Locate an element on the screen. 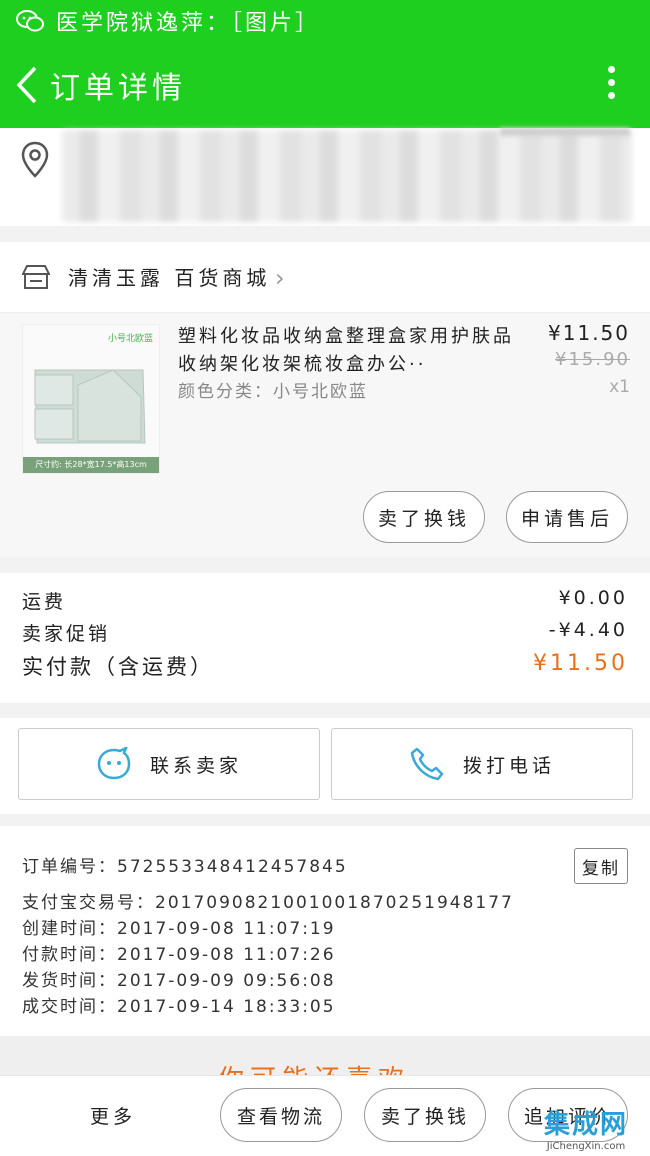  page-title: 订单详情 is located at coordinates (118, 88).